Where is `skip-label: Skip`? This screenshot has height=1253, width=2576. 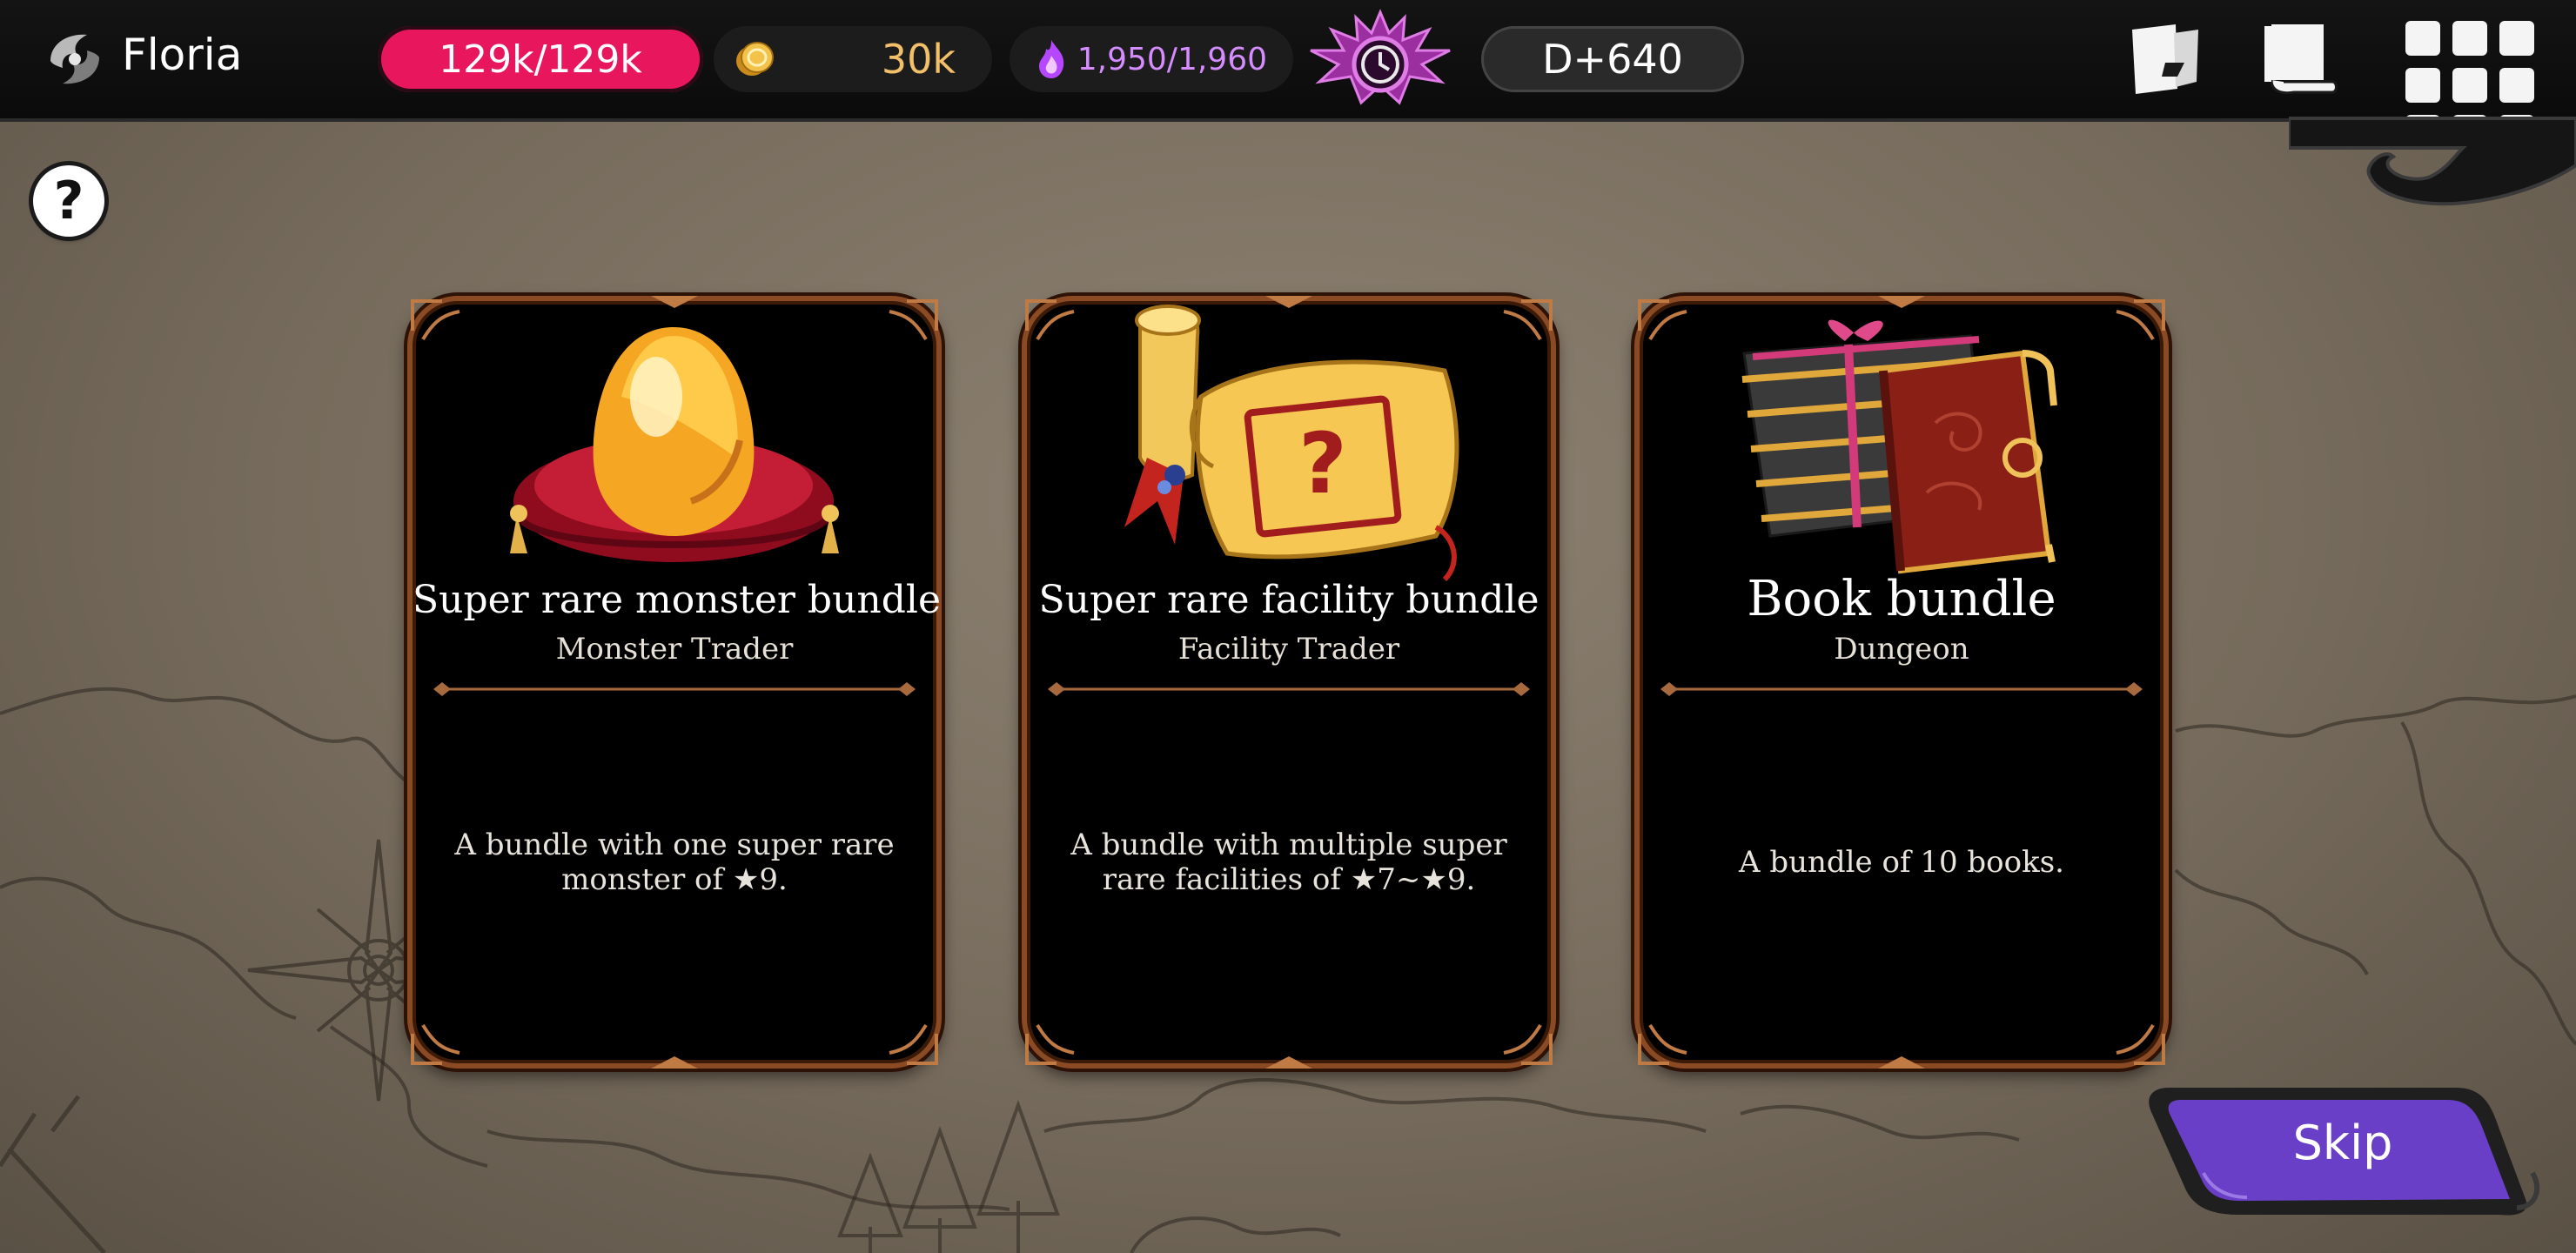
skip-label: Skip is located at coordinates (2343, 1143).